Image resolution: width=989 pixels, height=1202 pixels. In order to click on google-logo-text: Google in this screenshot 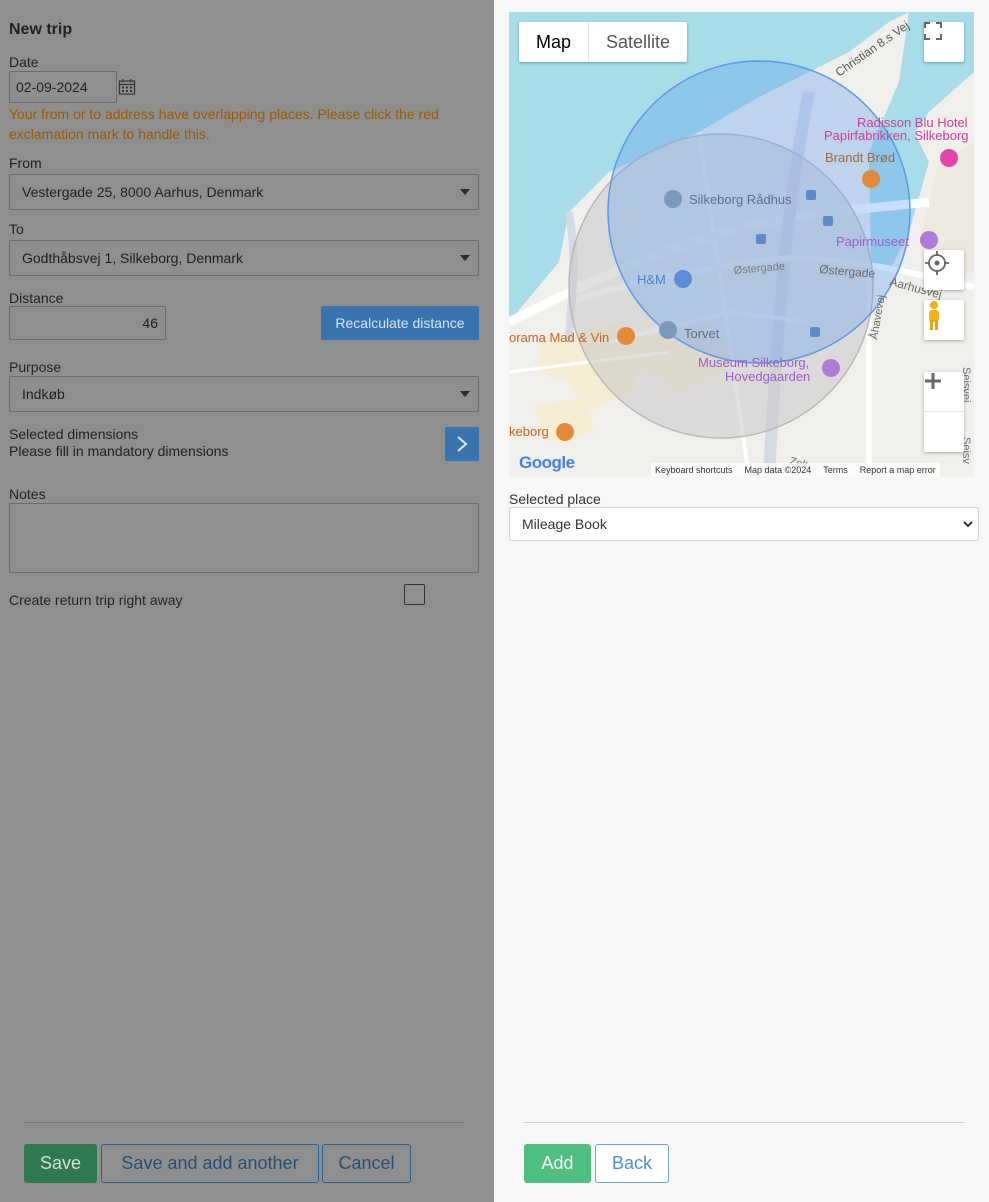, I will do `click(547, 462)`.